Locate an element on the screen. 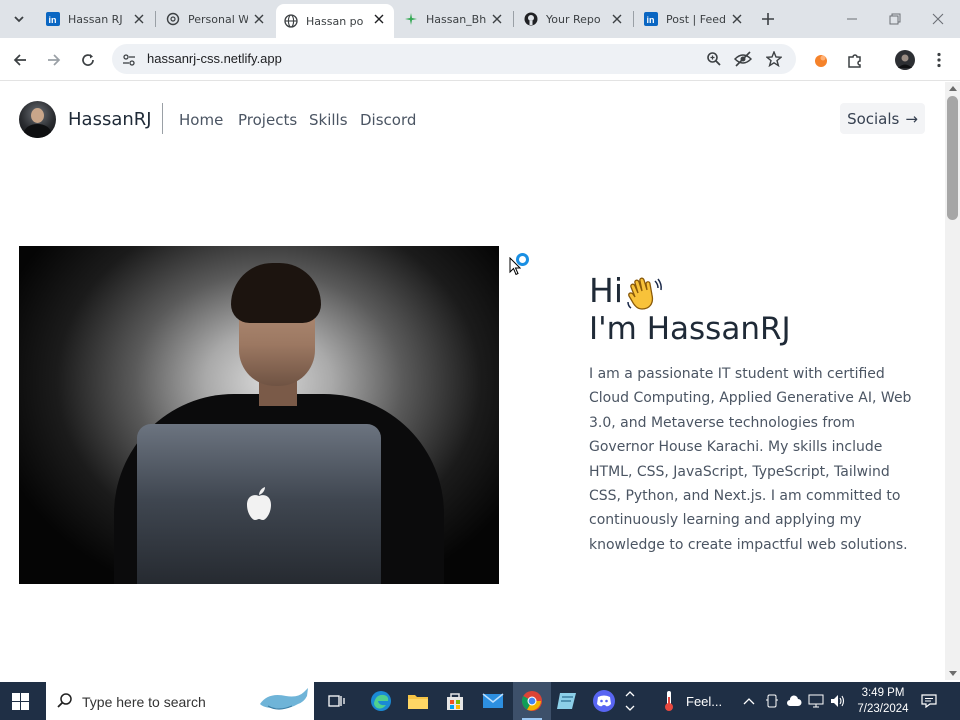  profile-avatar is located at coordinates (905, 60).